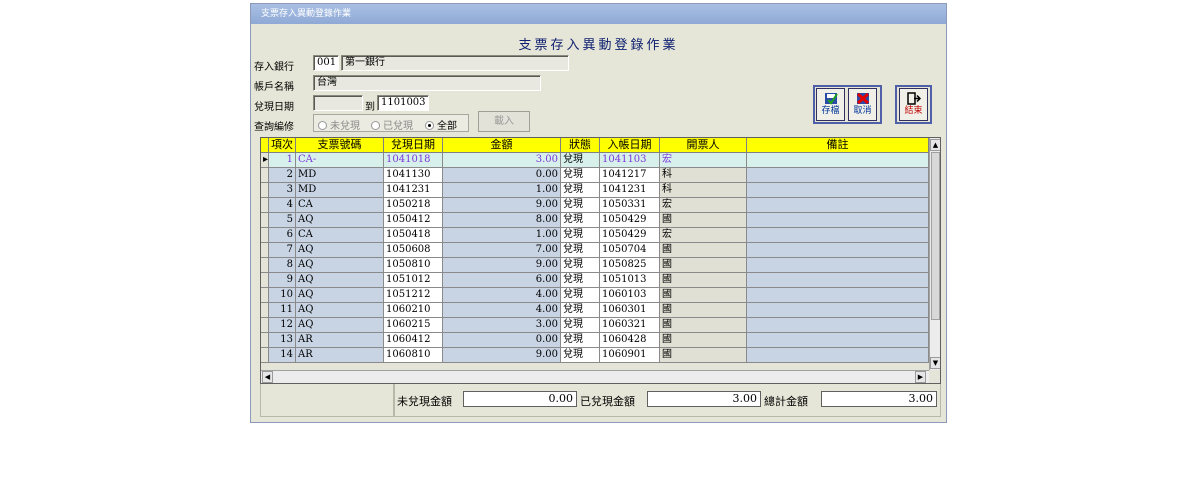  What do you see at coordinates (413, 145) in the screenshot?
I see `col-header-cash-date: 兌現日期` at bounding box center [413, 145].